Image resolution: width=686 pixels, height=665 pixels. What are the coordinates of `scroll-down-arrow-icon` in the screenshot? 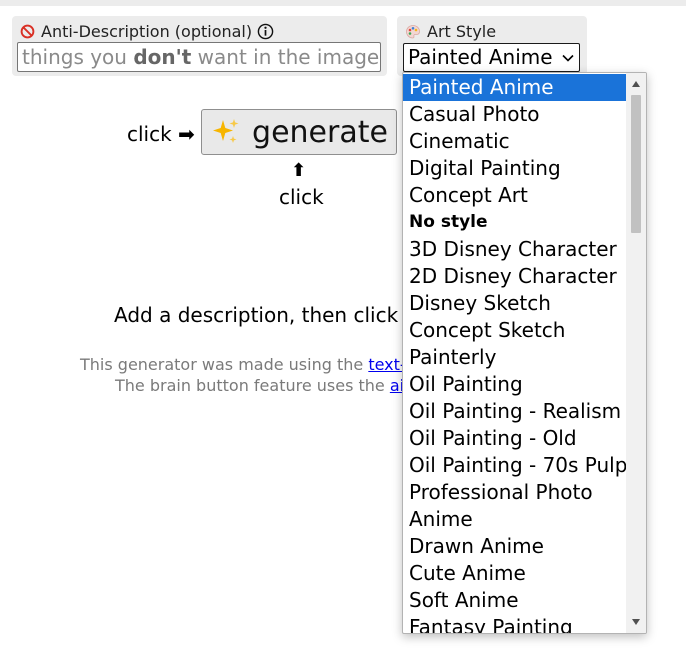 It's located at (636, 622).